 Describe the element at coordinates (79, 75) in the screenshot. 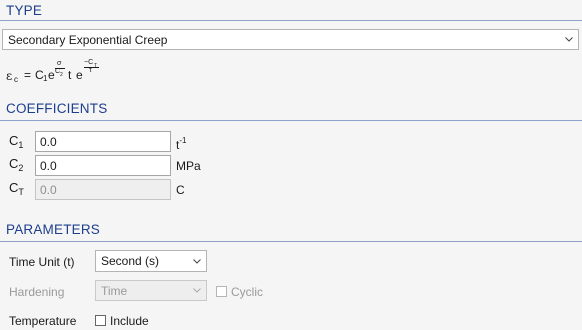

I see `formula-e2: e` at that location.